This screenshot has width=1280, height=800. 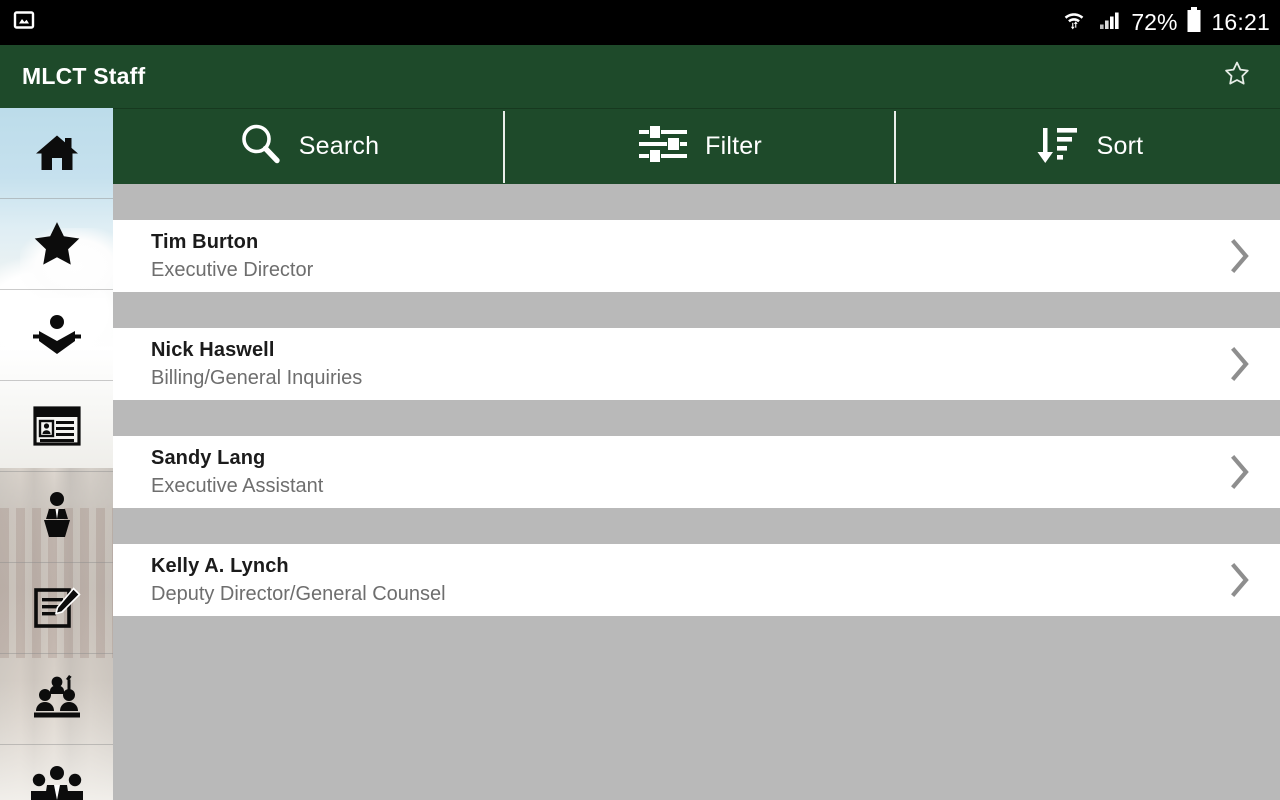 I want to click on battery-percent-label: 72%, so click(x=1154, y=22).